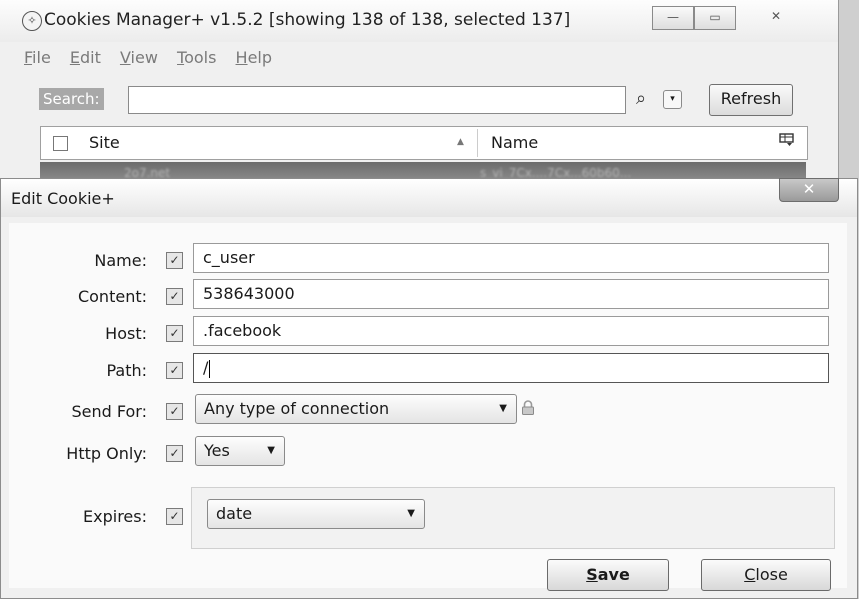  What do you see at coordinates (126, 333) in the screenshot?
I see `host-label: Host:` at bounding box center [126, 333].